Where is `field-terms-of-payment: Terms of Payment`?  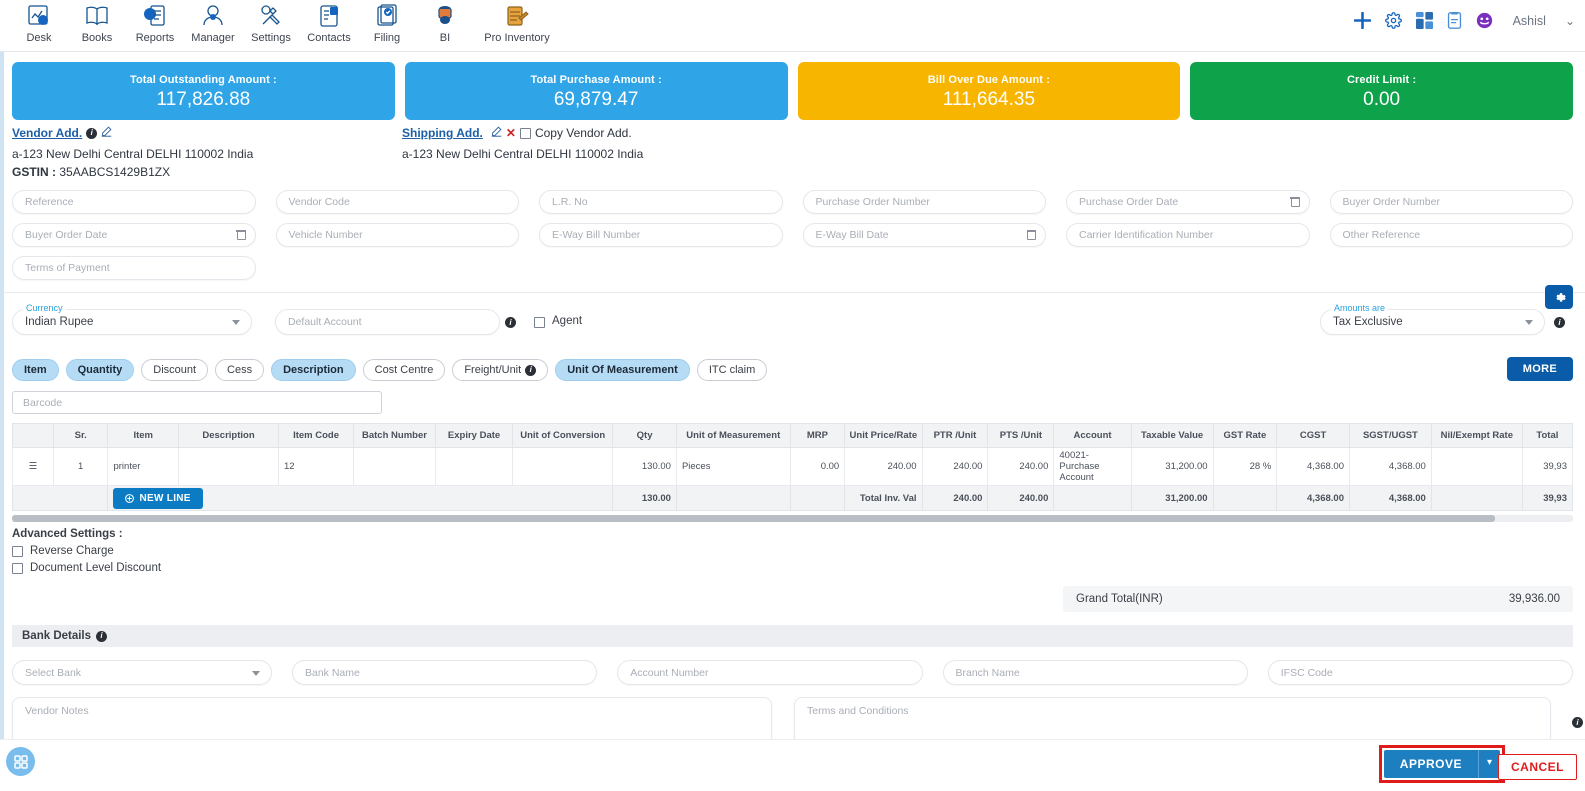 field-terms-of-payment: Terms of Payment is located at coordinates (134, 268).